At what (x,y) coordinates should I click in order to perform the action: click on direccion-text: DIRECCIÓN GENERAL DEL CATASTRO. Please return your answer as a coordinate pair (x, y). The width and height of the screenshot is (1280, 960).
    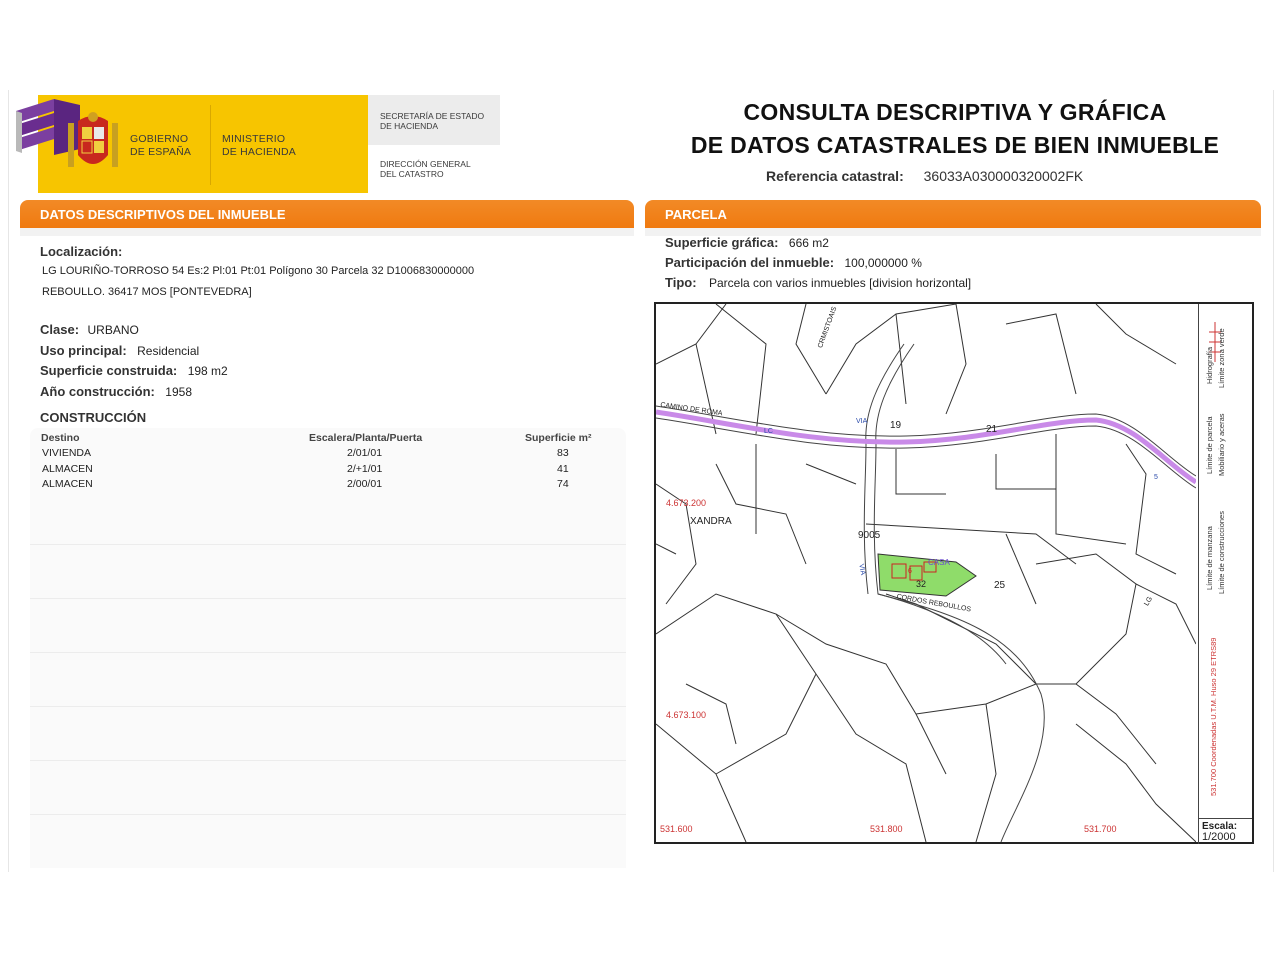
    Looking at the image, I should click on (425, 169).